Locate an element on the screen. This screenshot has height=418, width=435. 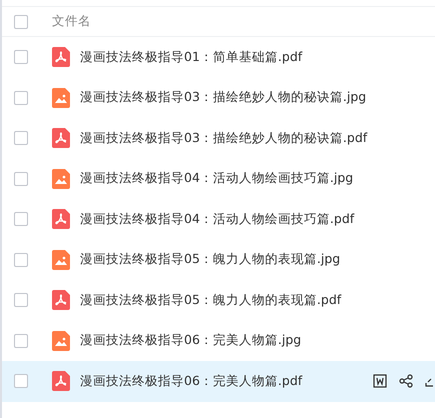
file-row: 漫画技法终极指导03：描绘绝妙人物的秘诀篇.pdf is located at coordinates (218, 138).